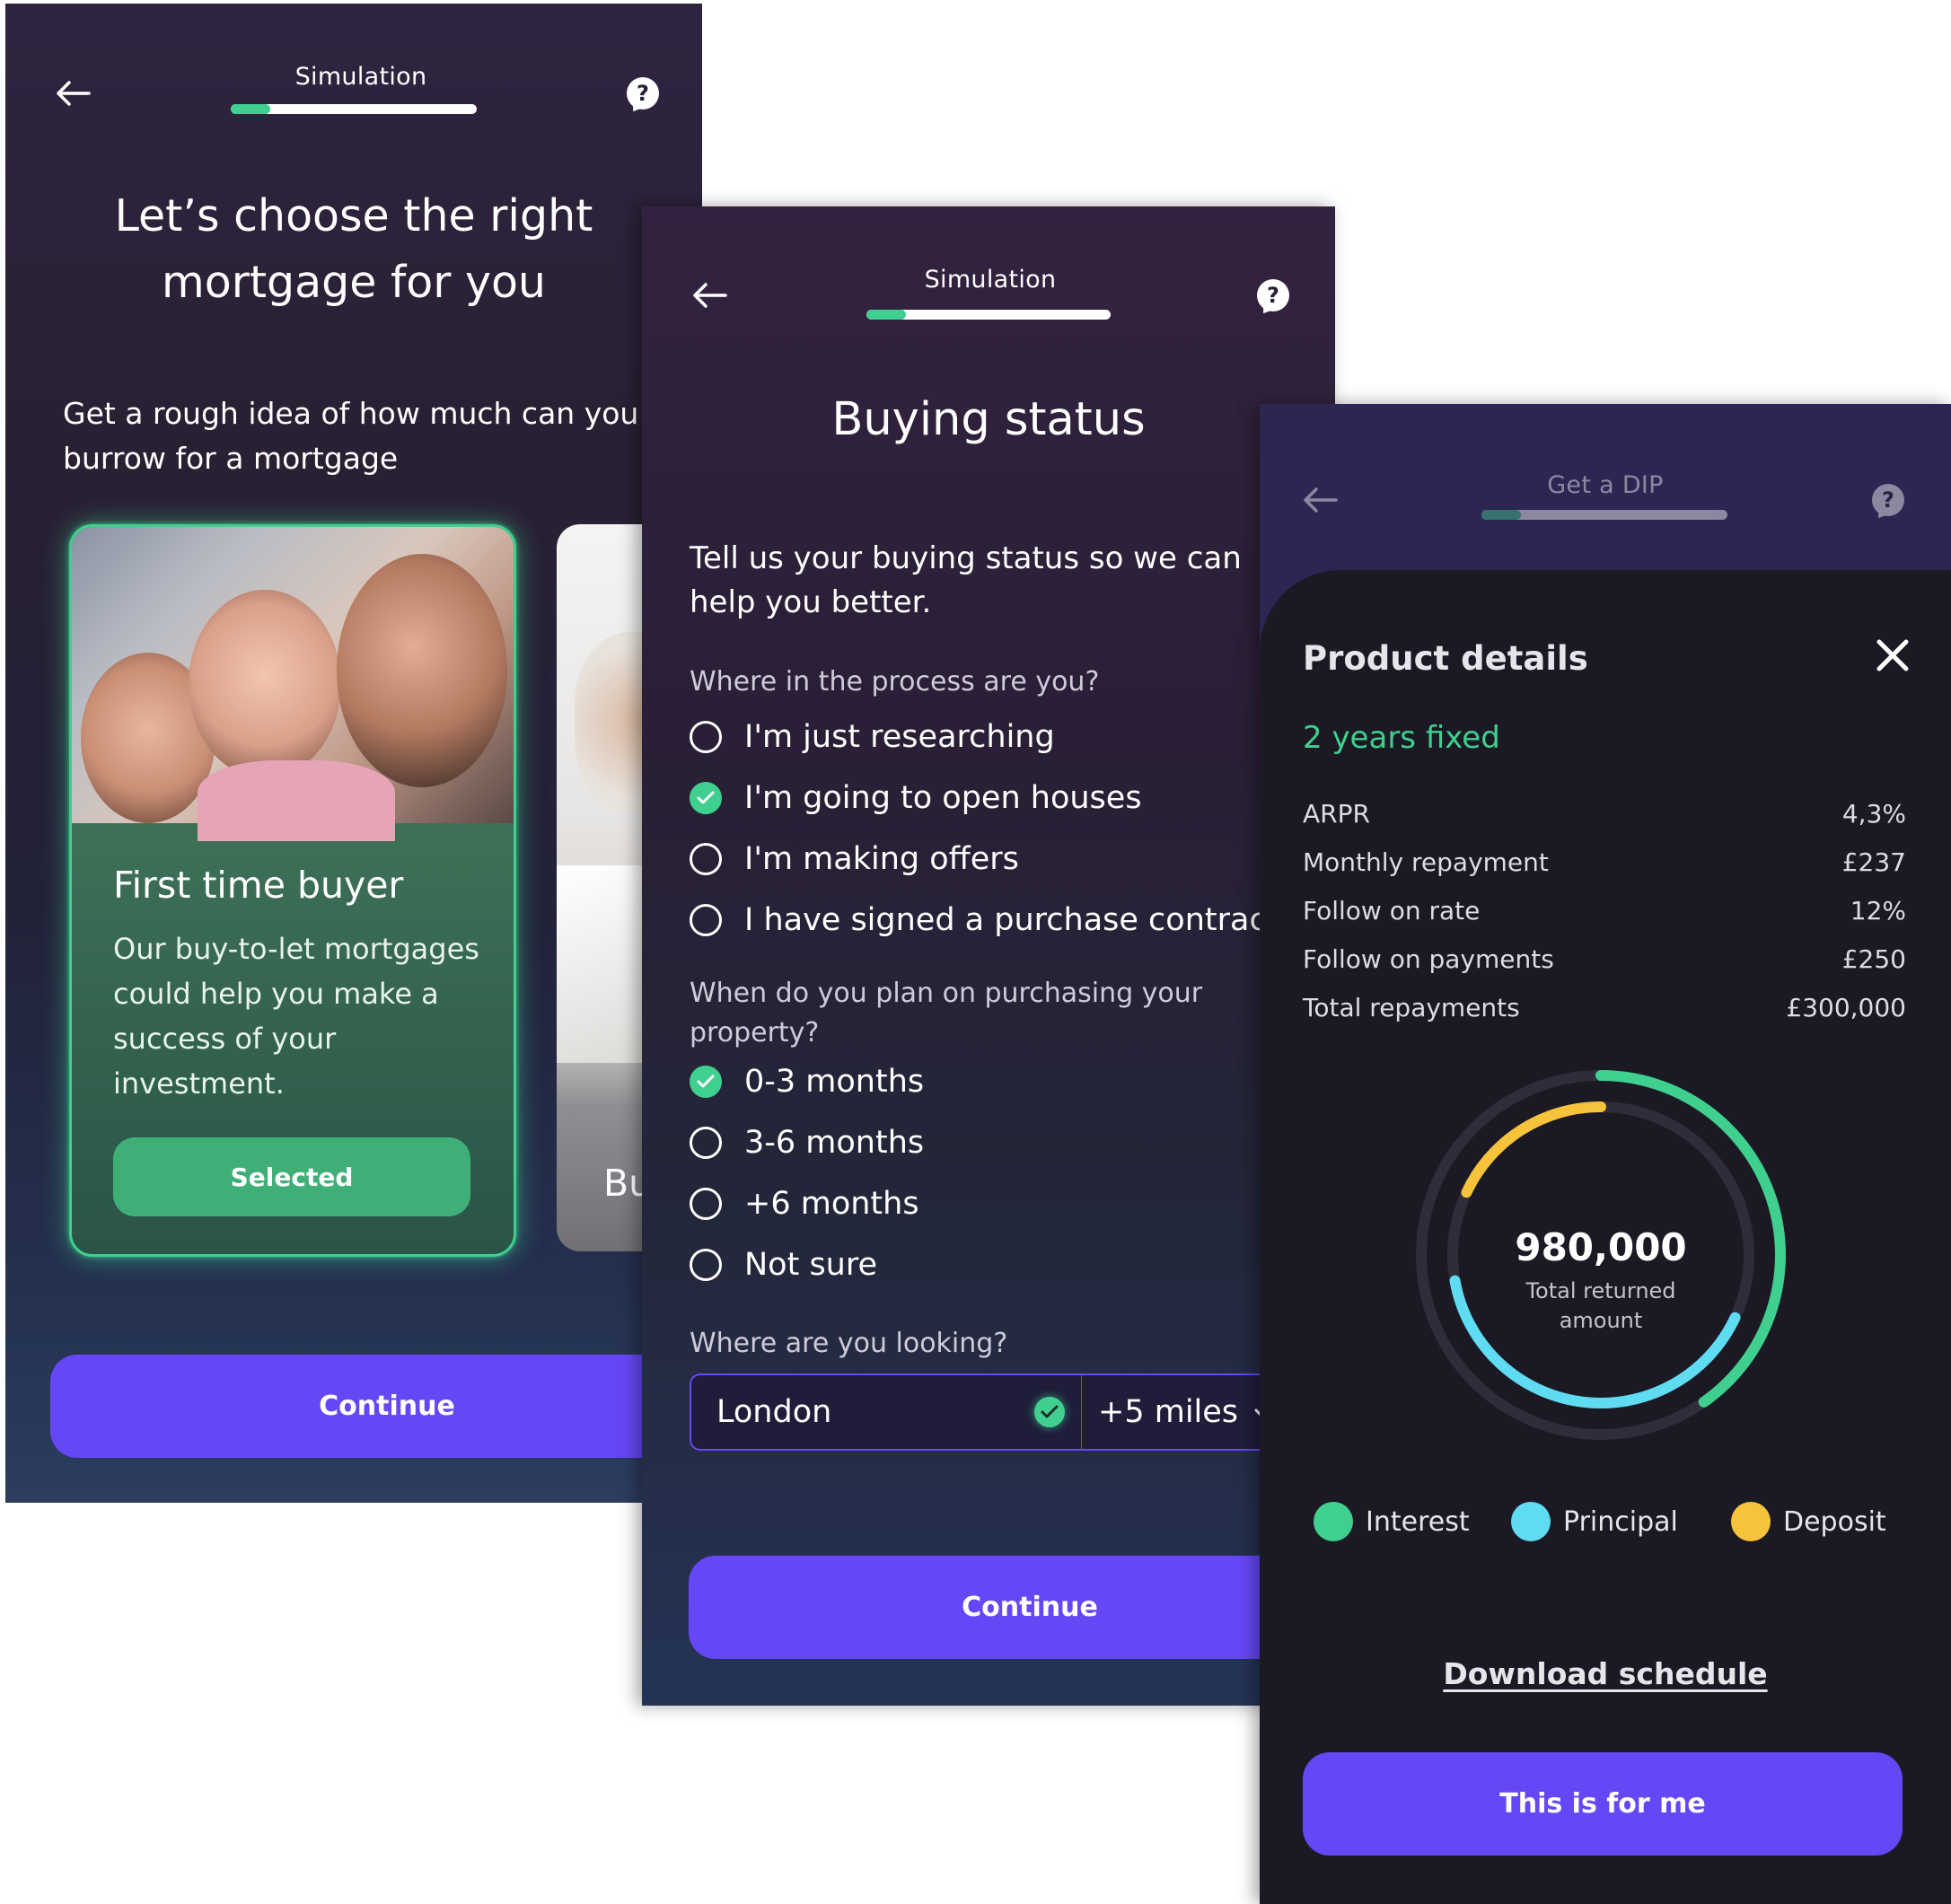 The width and height of the screenshot is (1951, 1904). Describe the element at coordinates (811, 1265) in the screenshot. I see `radio-label: Not sure` at that location.